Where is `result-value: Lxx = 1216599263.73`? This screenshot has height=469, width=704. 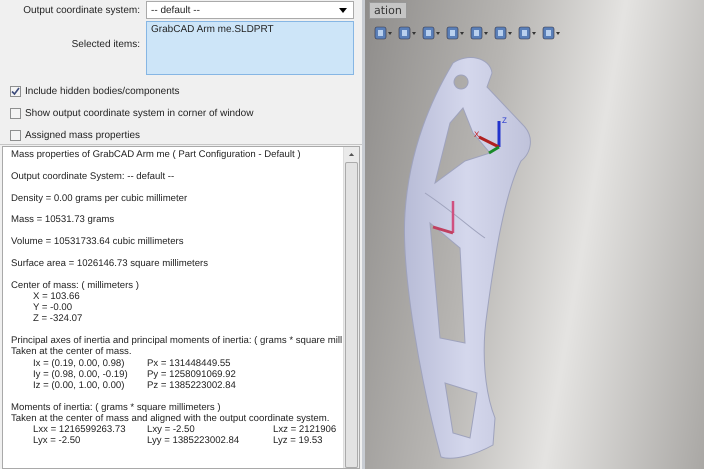 result-value: Lxx = 1216599263.73 is located at coordinates (80, 430).